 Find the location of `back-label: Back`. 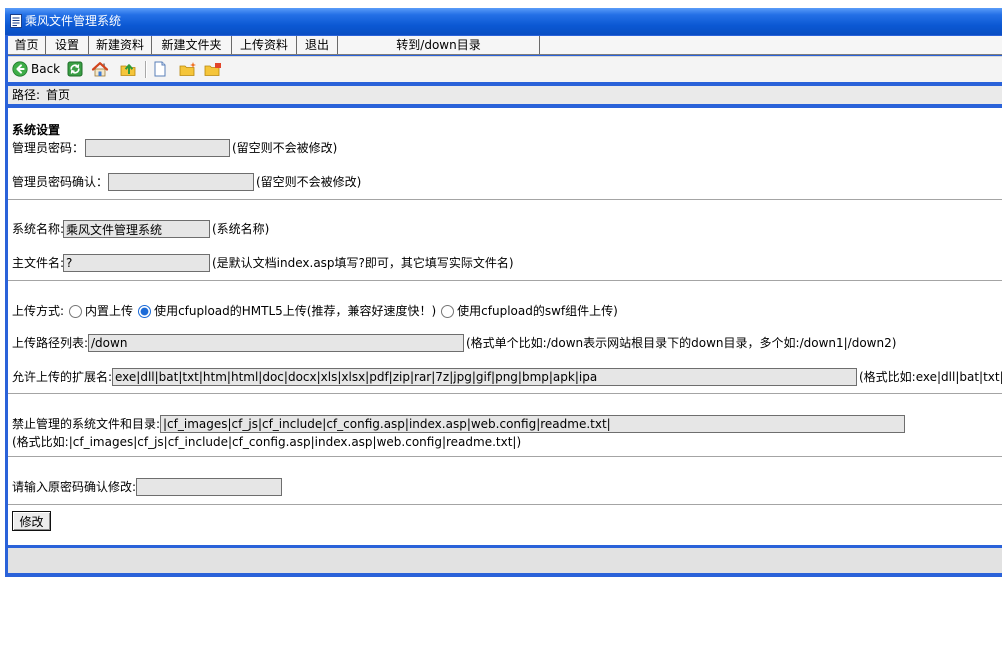

back-label: Back is located at coordinates (46, 69).